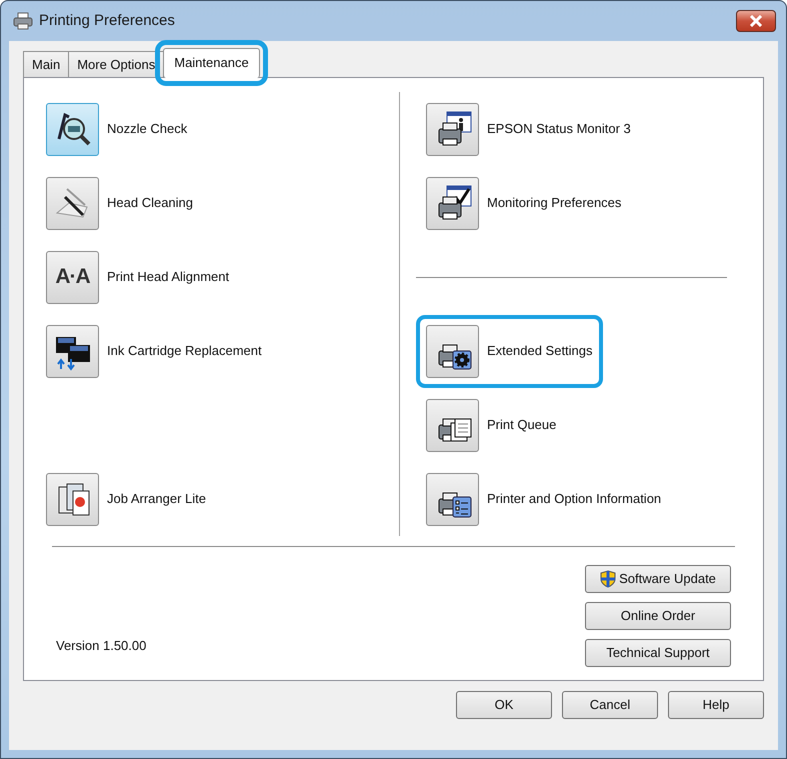 This screenshot has height=759, width=787. Describe the element at coordinates (107, 20) in the screenshot. I see `window-title: Printing Preferences` at that location.